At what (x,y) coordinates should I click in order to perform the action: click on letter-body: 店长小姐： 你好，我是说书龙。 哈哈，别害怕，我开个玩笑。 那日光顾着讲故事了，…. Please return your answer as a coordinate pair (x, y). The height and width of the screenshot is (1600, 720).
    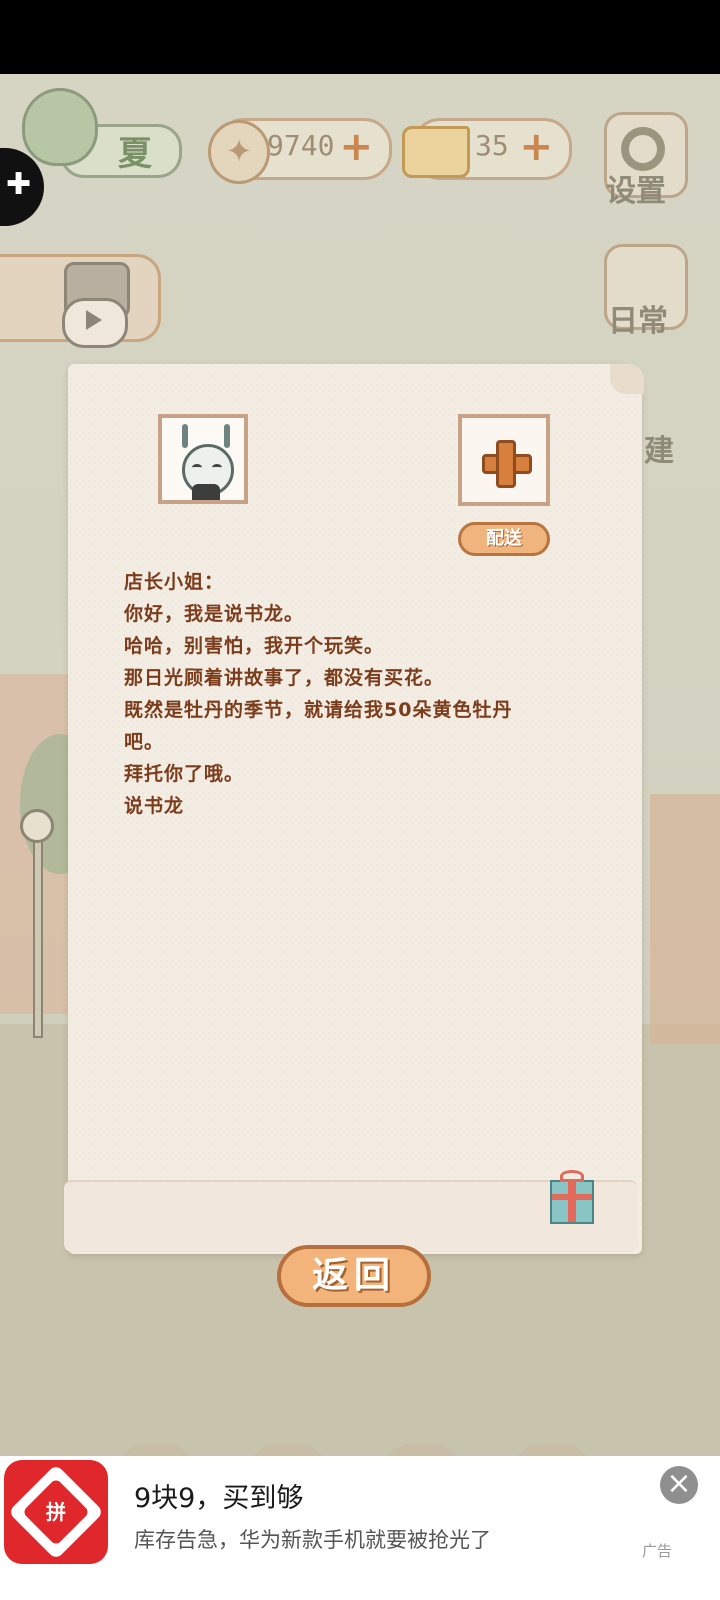
    Looking at the image, I should click on (359, 694).